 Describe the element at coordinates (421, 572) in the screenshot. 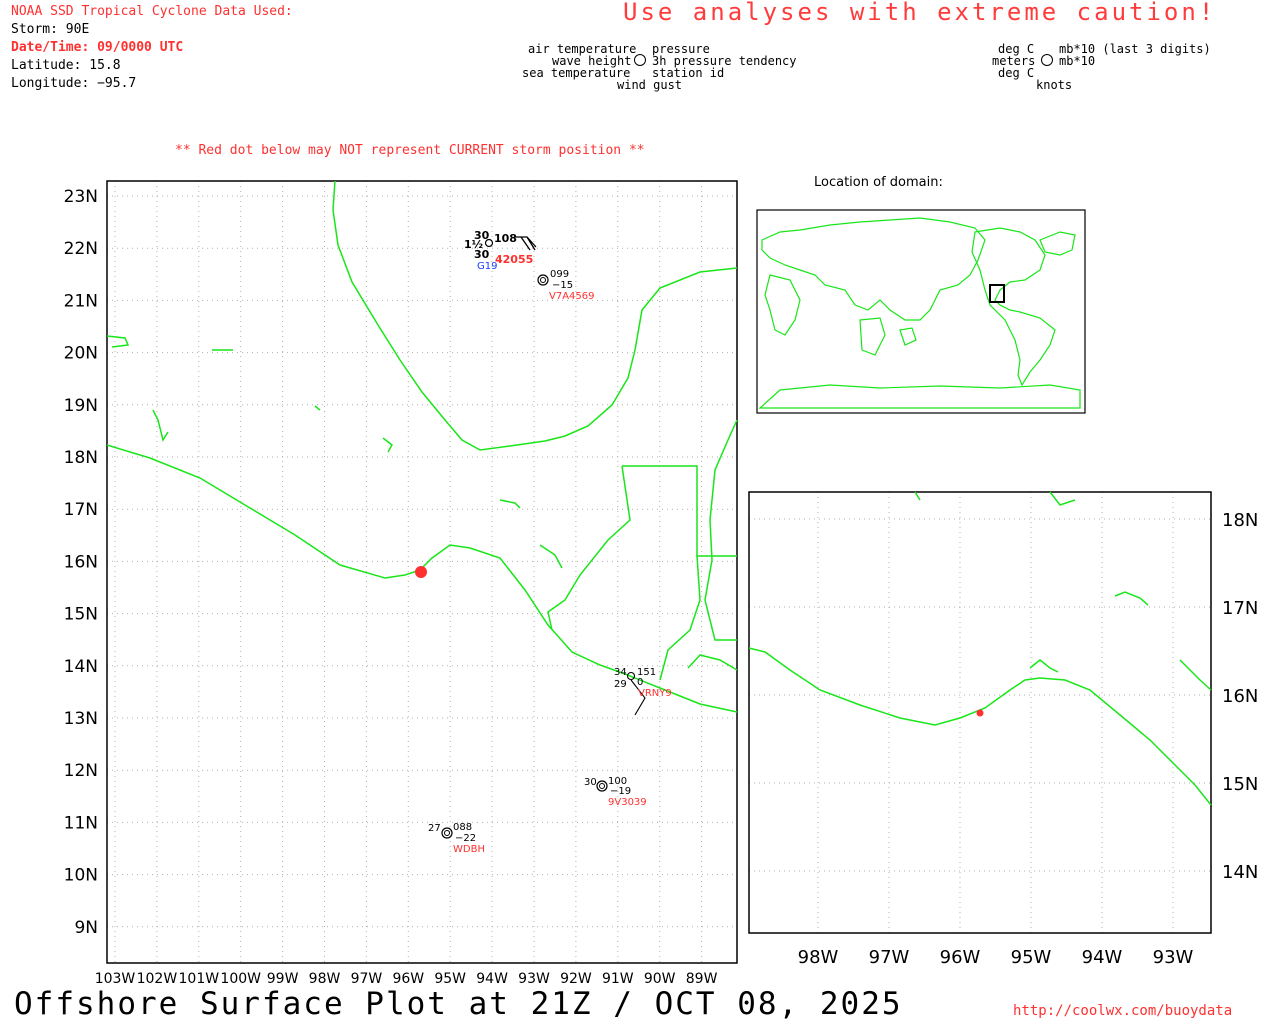

I see `storm-position-dot` at that location.